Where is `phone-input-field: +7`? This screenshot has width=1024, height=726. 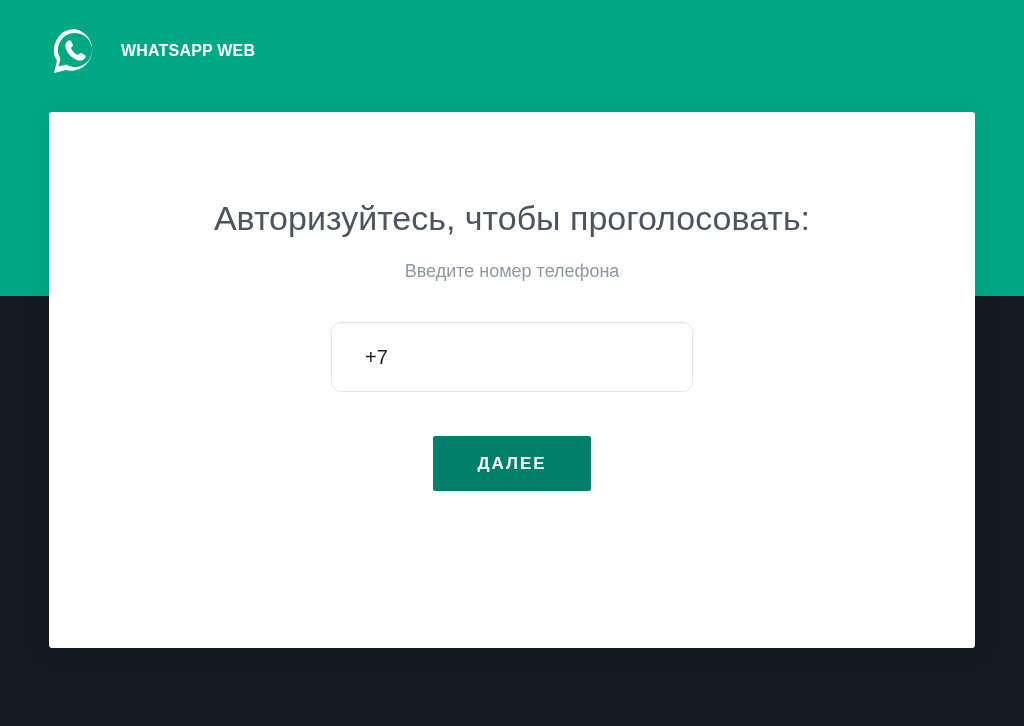
phone-input-field: +7 is located at coordinates (512, 357).